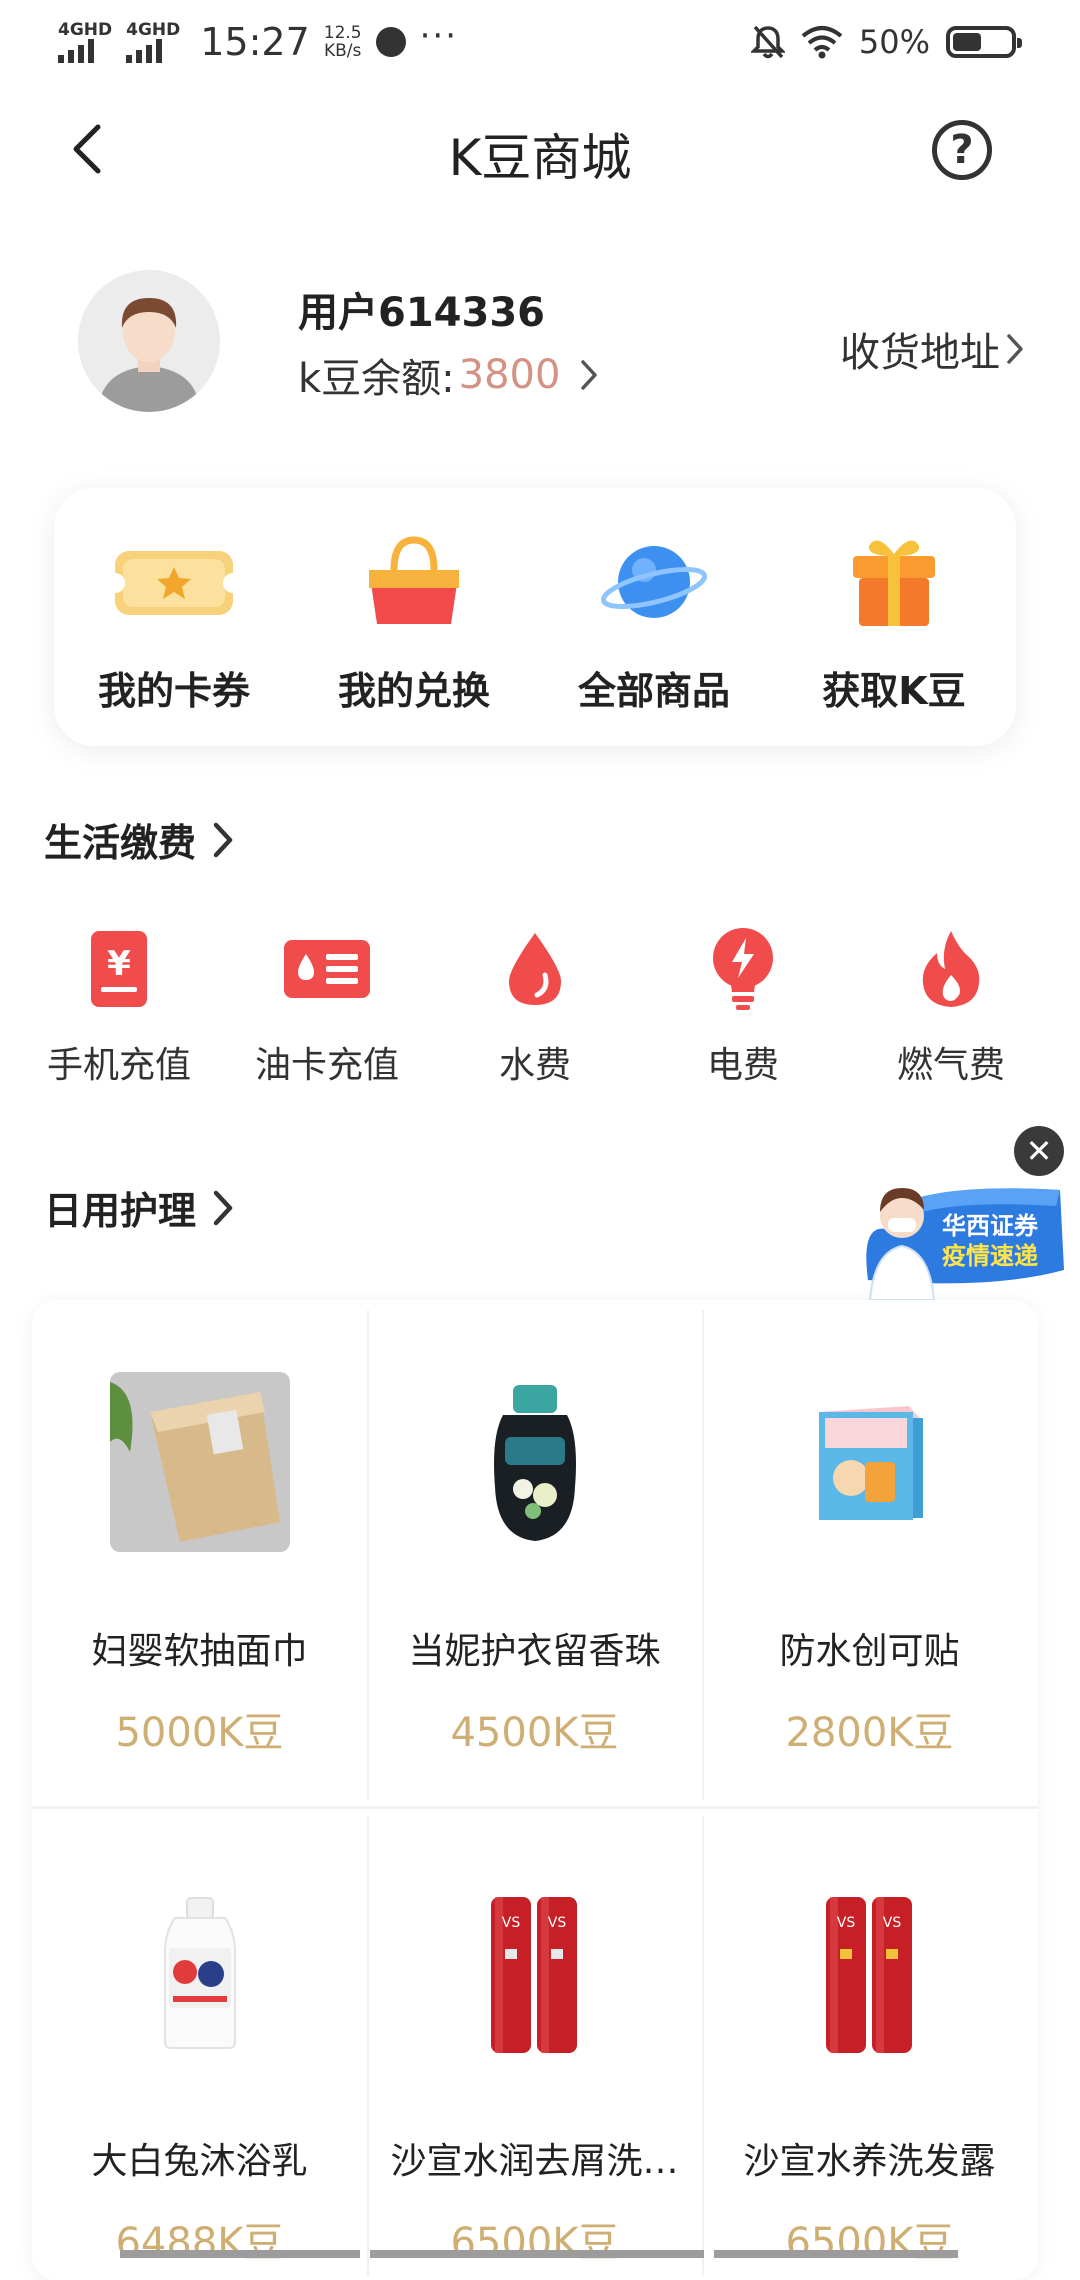 Image resolution: width=1080 pixels, height=2280 pixels. What do you see at coordinates (869, 2161) in the screenshot?
I see `product-name: 沙宣水养洗发露` at bounding box center [869, 2161].